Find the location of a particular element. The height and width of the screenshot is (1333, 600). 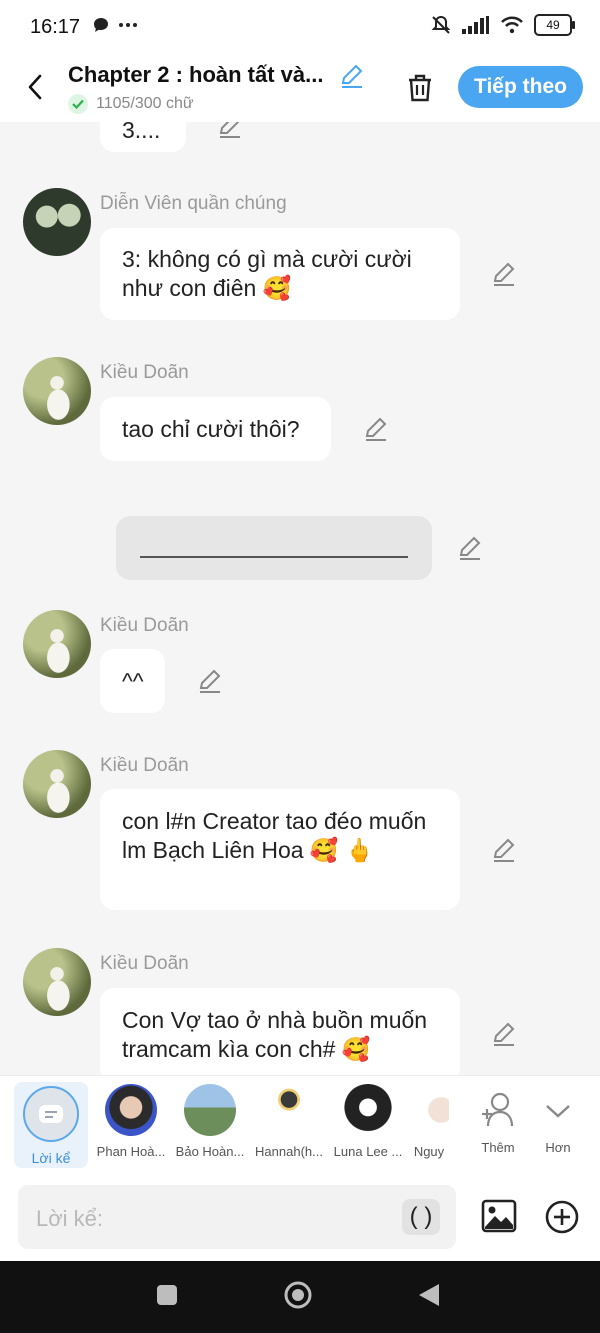

status-bar: 16:17 49 is located at coordinates (300, 28).